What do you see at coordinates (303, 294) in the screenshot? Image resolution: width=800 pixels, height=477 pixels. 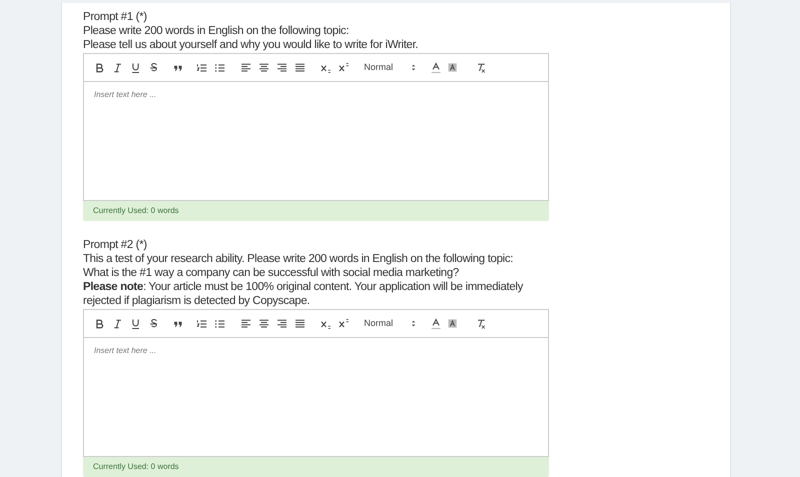 I see `prompt-text: Please note: Your article must be 100% original content. Your application will be immediately rejected if plagiarism is detected by Copyscape.` at bounding box center [303, 294].